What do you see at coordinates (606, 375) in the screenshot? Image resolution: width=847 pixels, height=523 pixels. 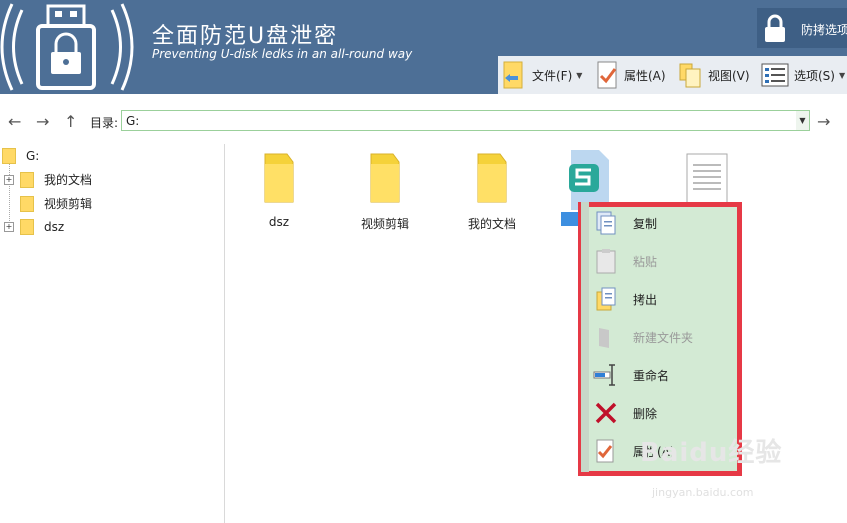 I see `rename-icon` at bounding box center [606, 375].